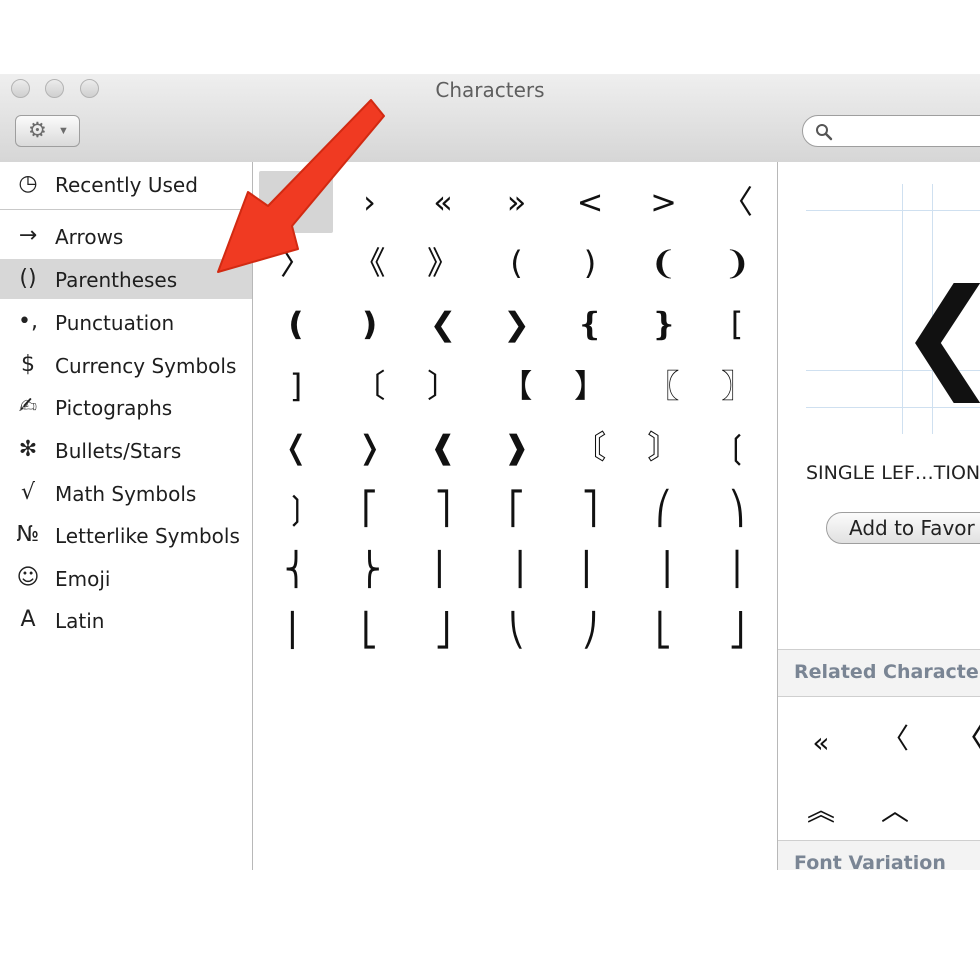  What do you see at coordinates (879, 855) in the screenshot?
I see `font-variation-header: Font Variation` at bounding box center [879, 855].